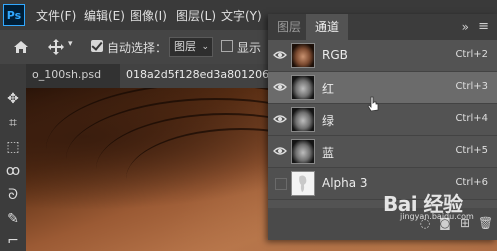 The height and width of the screenshot is (251, 497). I want to click on alpha-mask-preview, so click(303, 184).